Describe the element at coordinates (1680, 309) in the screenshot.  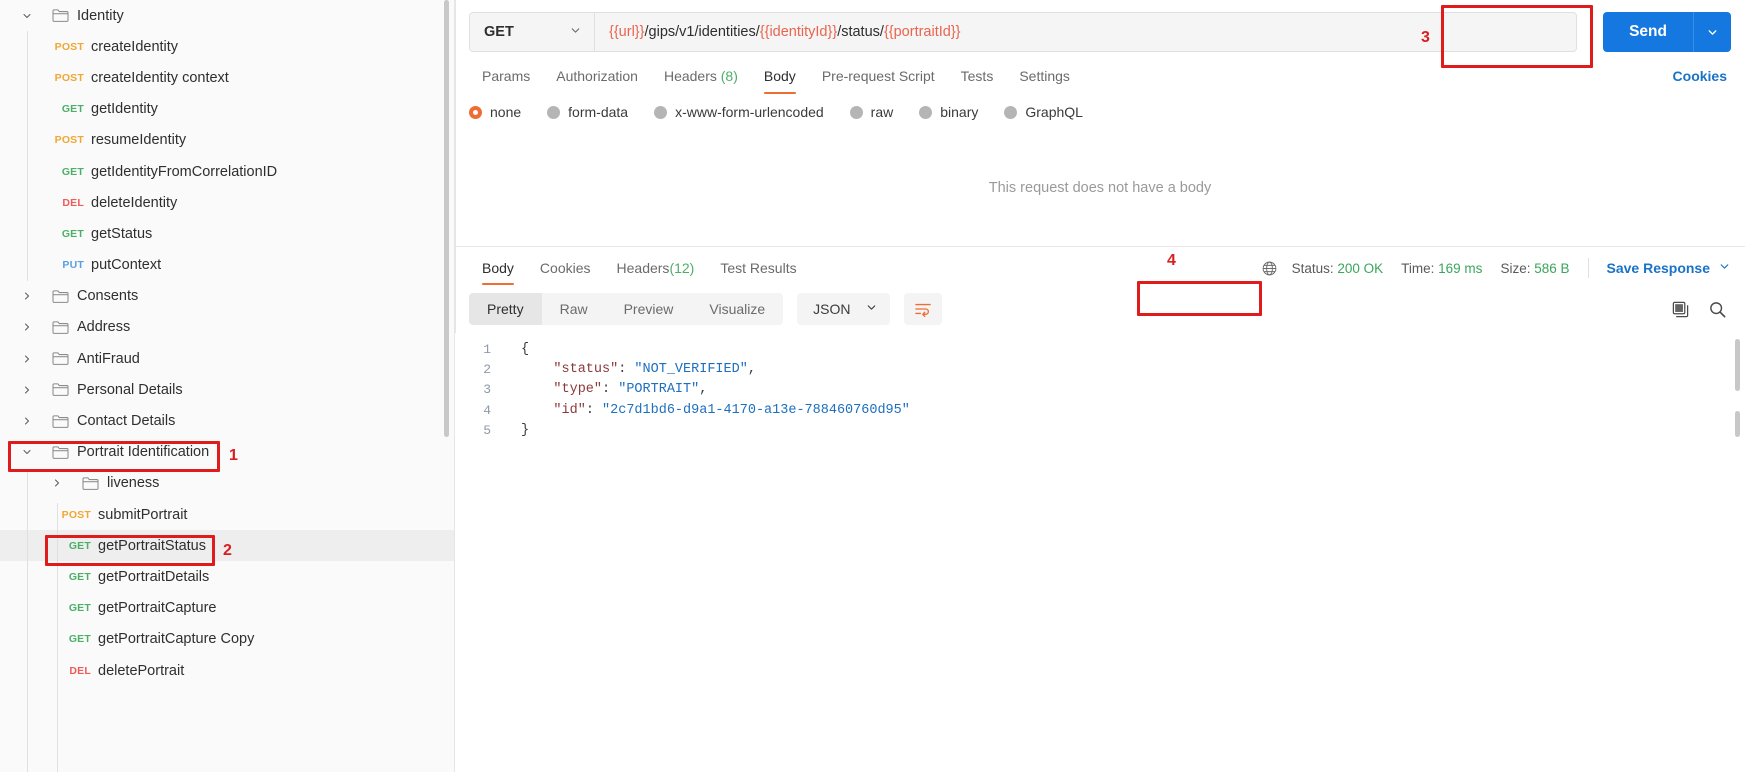
I see `copy-icon` at that location.